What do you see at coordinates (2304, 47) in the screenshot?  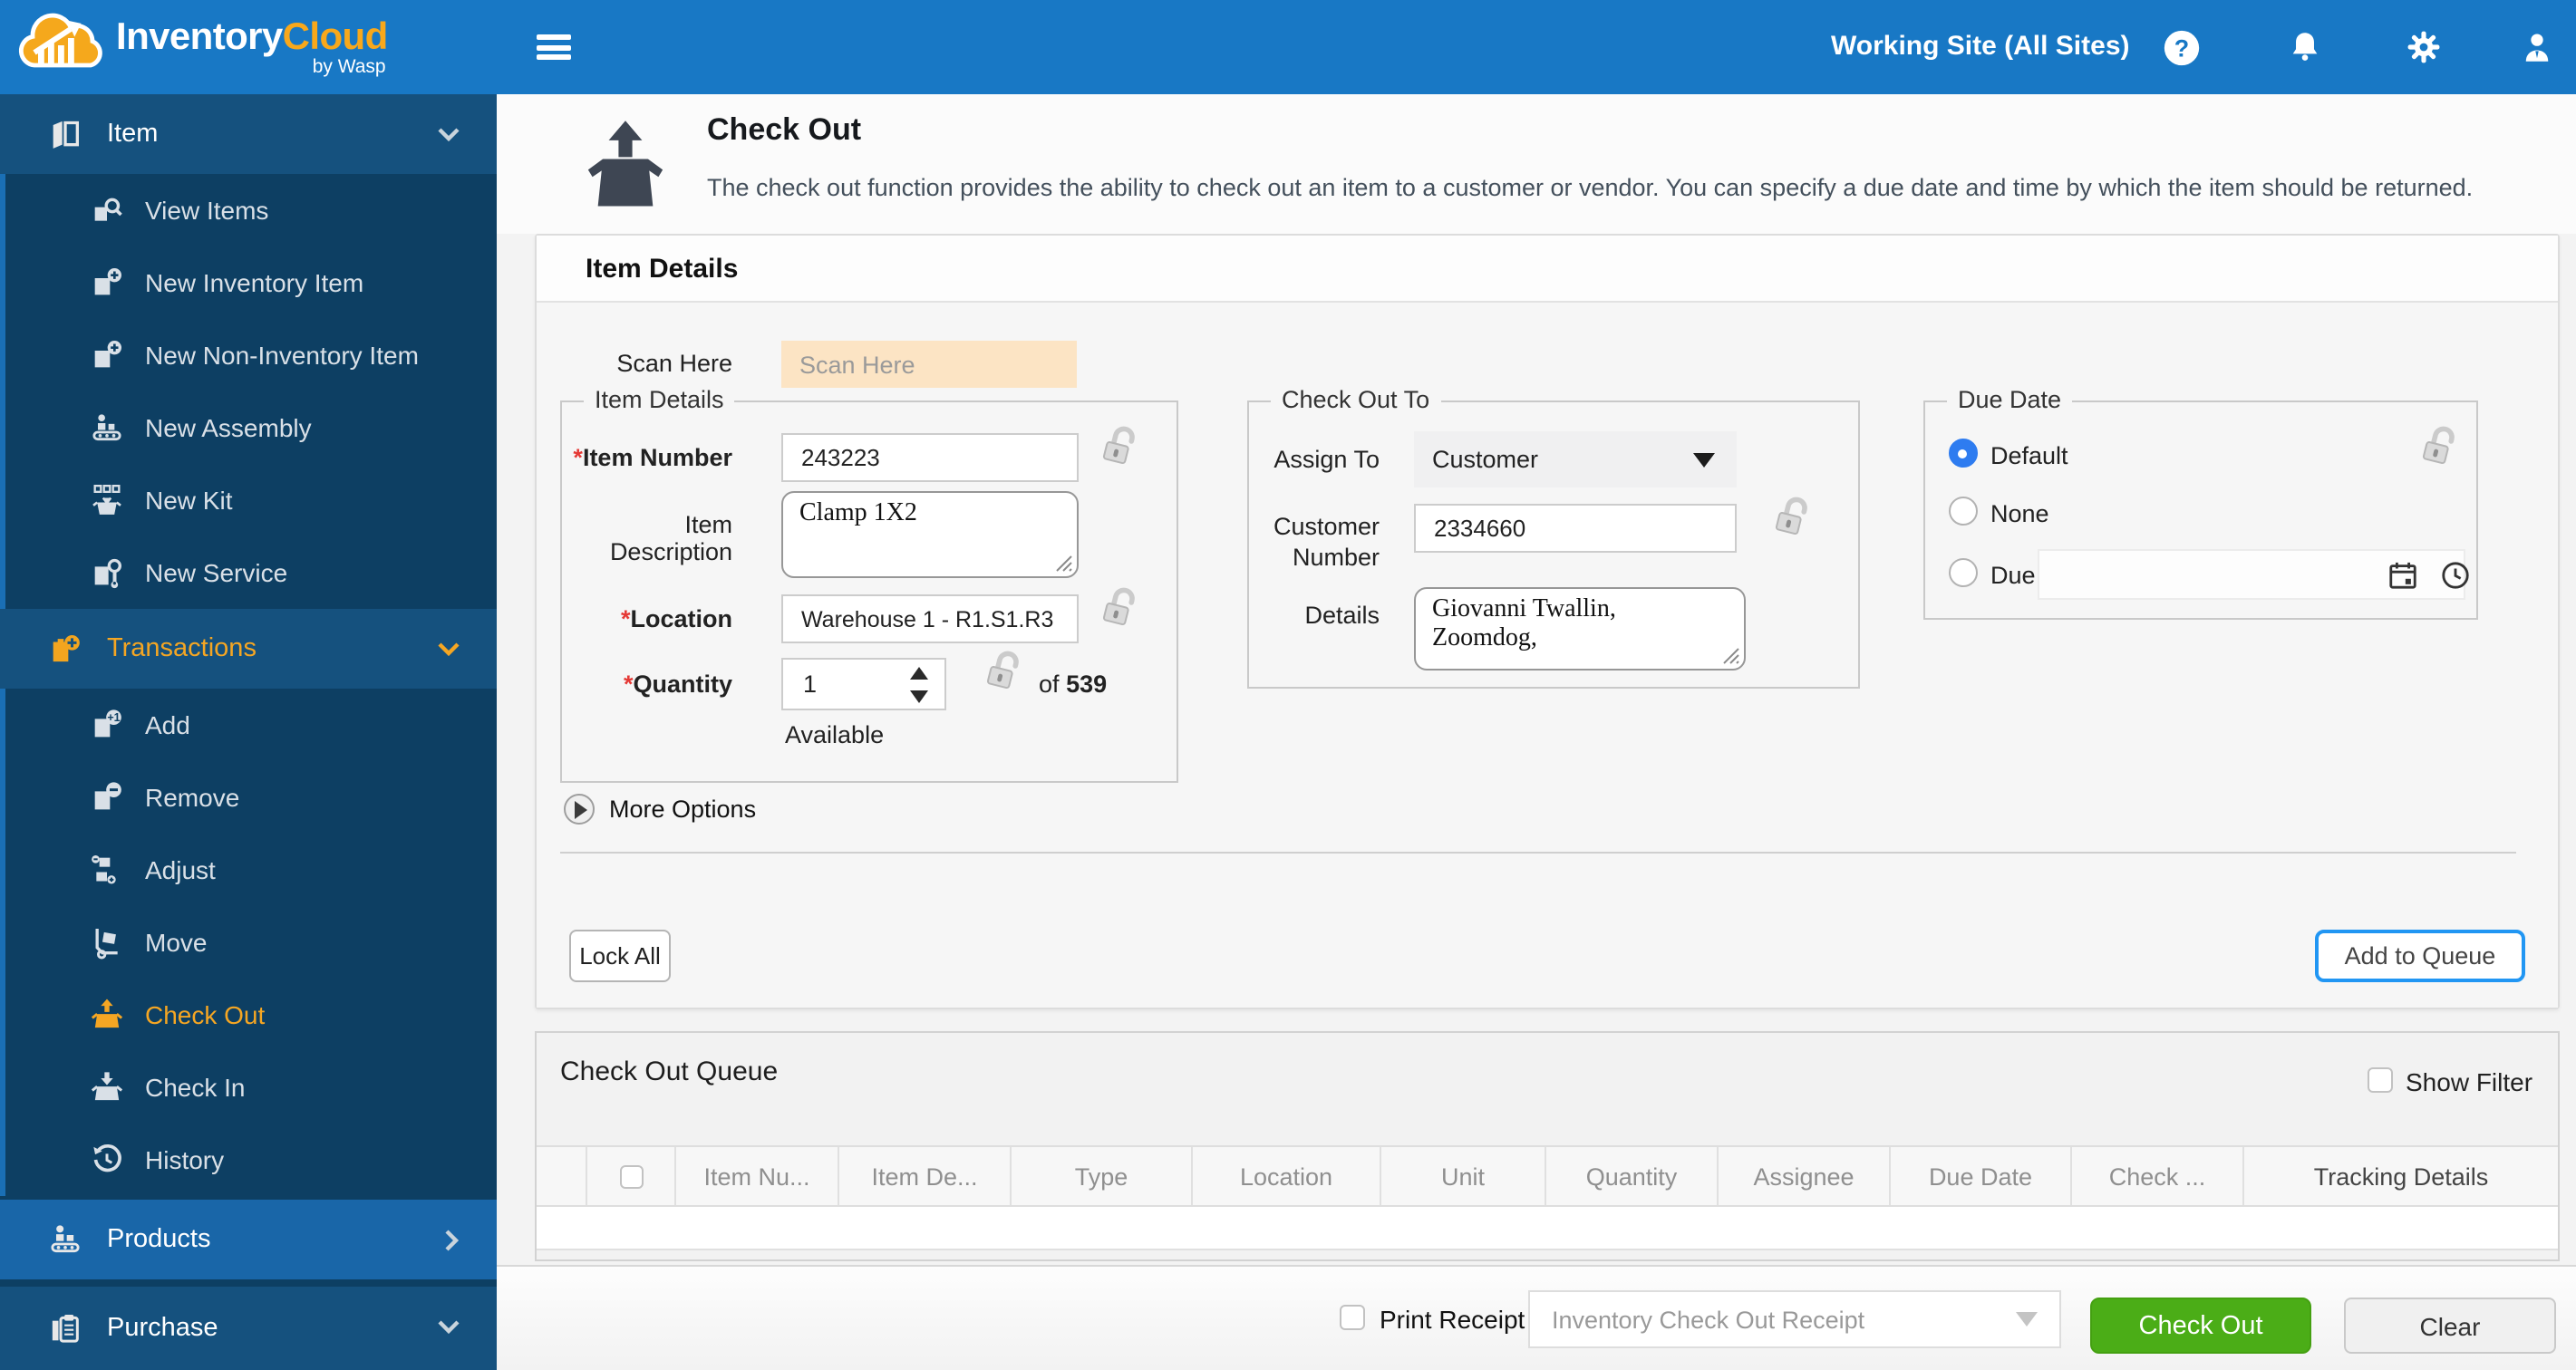 I see `notifications-bell-icon` at bounding box center [2304, 47].